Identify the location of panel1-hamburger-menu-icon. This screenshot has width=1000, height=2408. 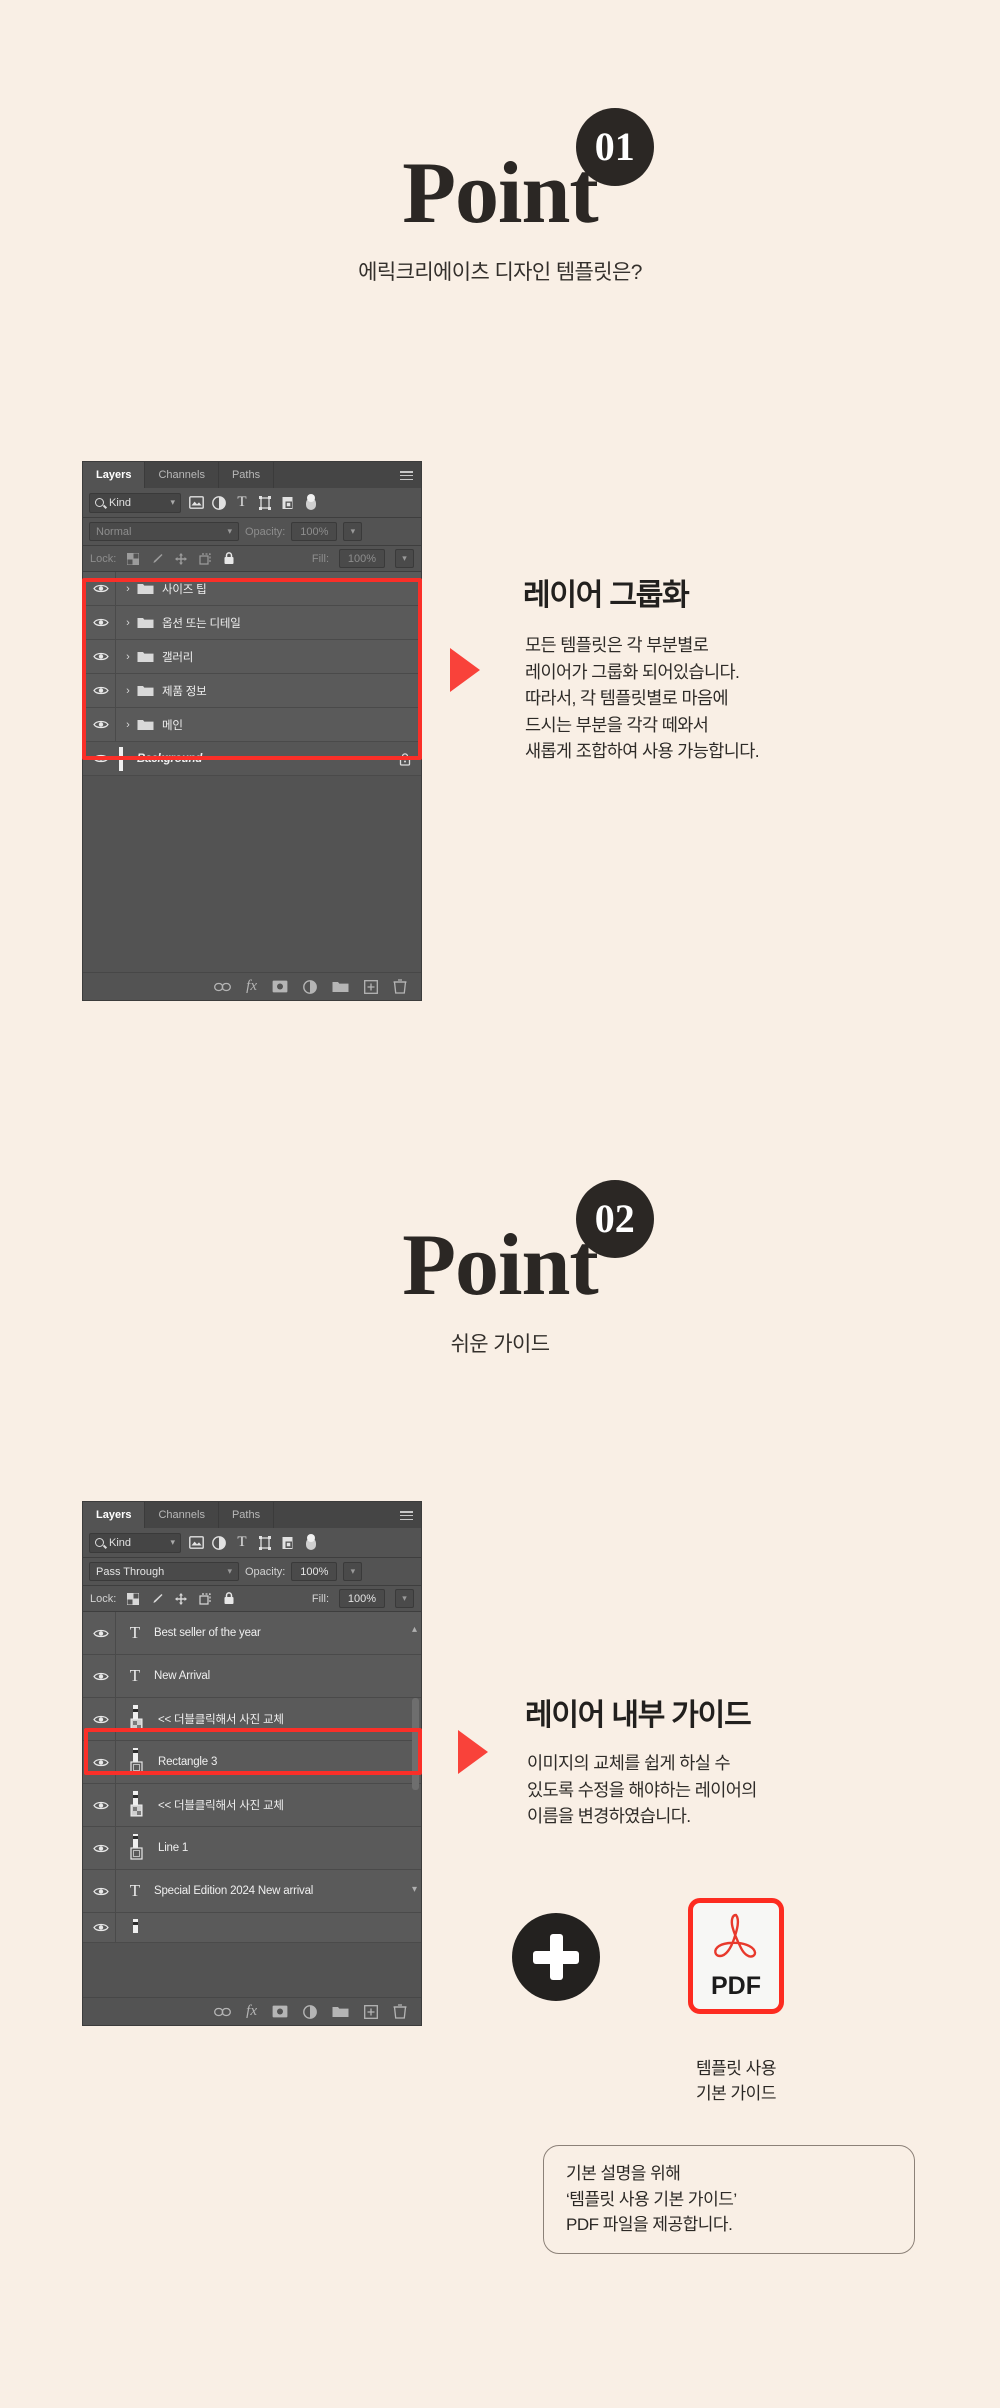
(406, 475).